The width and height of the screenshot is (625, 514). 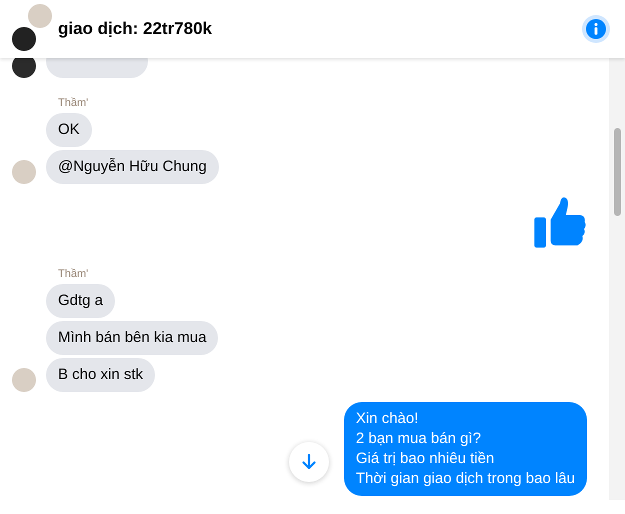 I want to click on message-bubble: Gdtg a, so click(x=81, y=301).